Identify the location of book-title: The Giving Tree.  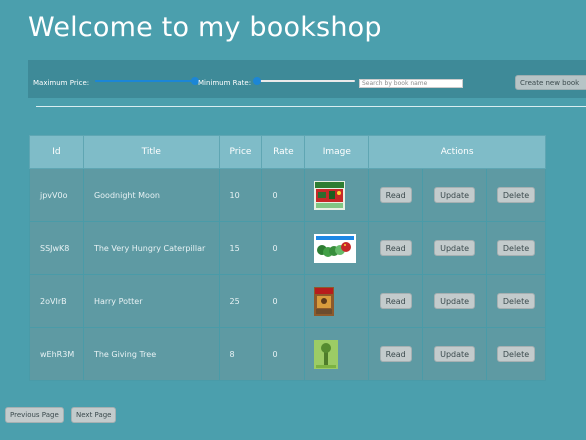
(151, 354).